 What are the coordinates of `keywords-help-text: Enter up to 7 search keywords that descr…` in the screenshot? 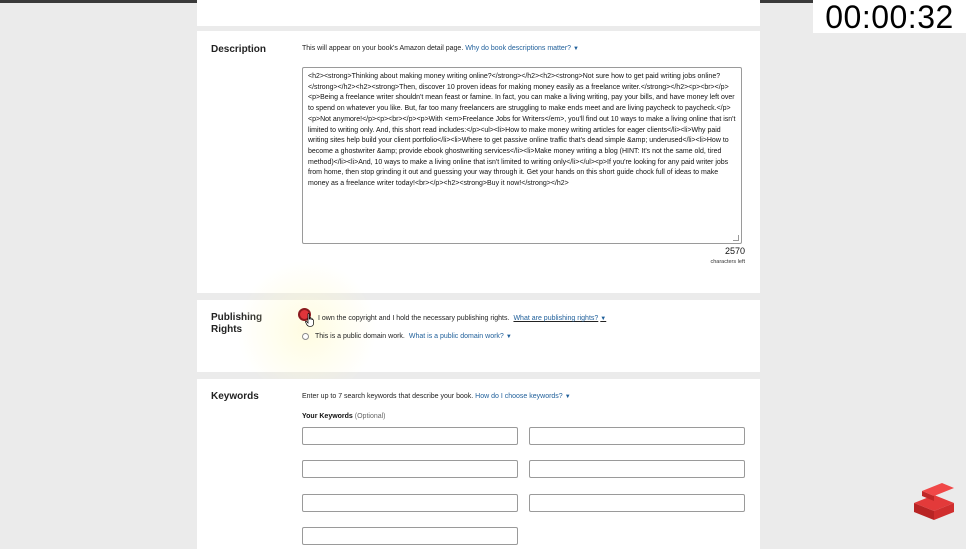 It's located at (388, 396).